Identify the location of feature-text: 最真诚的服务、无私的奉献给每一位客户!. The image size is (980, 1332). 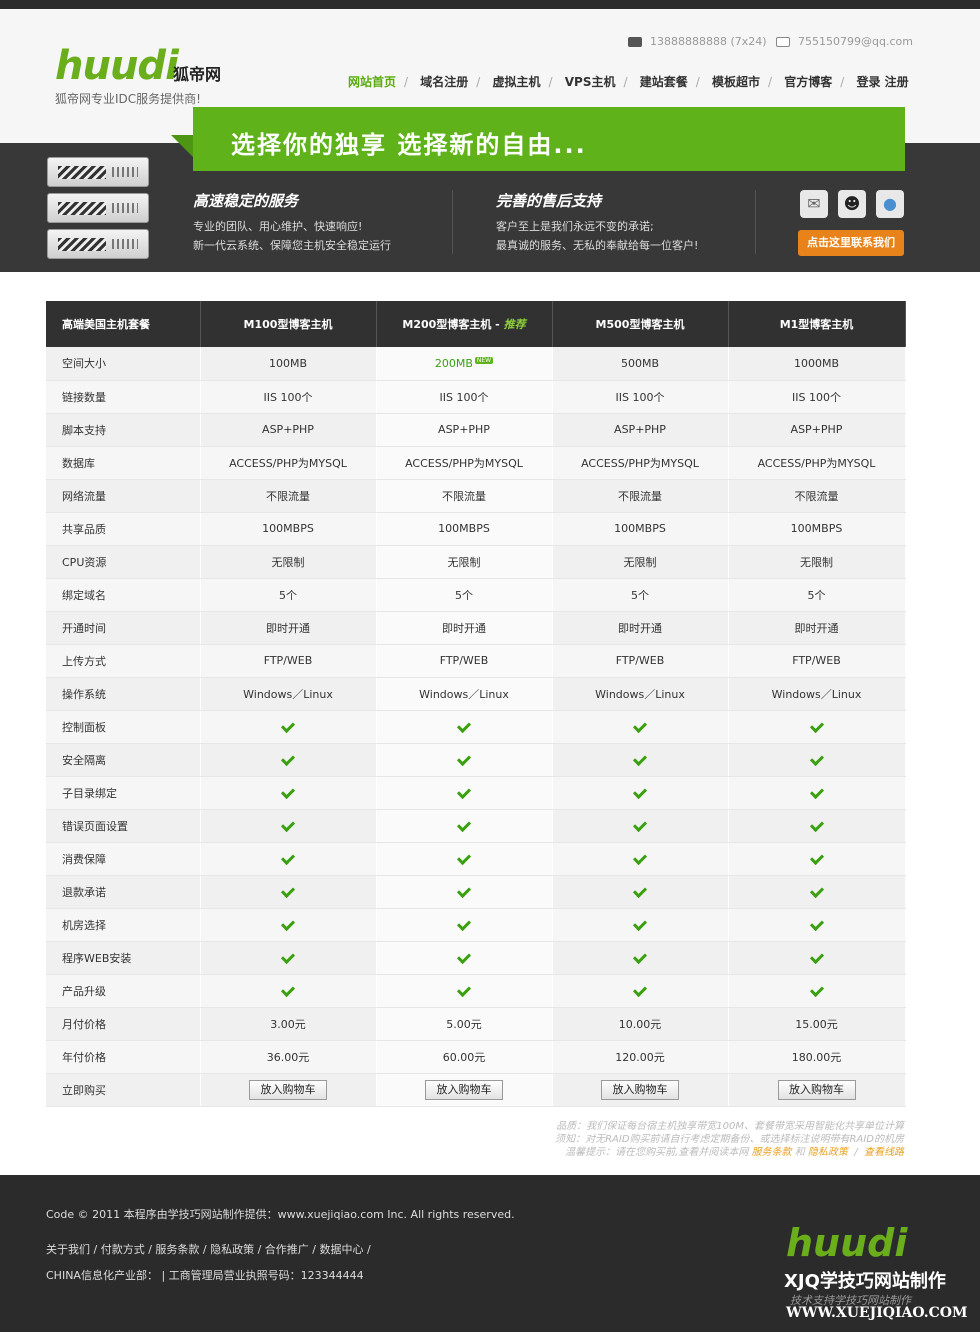
(597, 245).